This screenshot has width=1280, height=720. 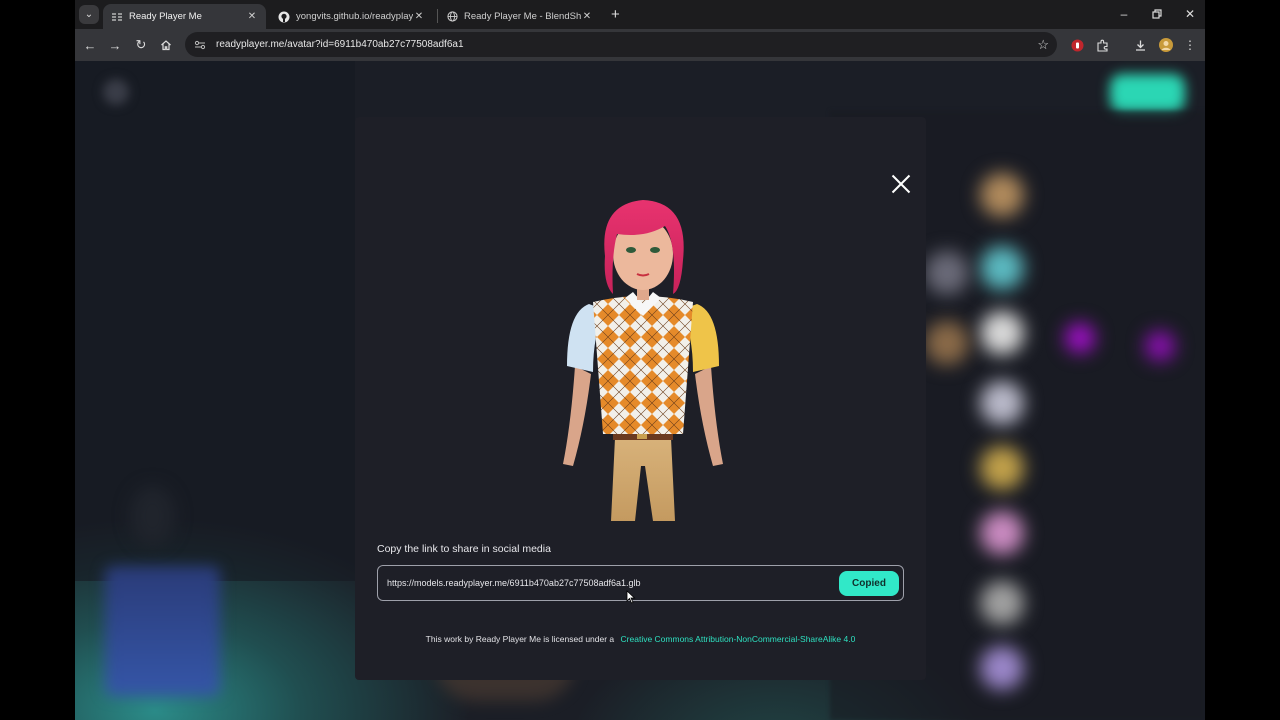 I want to click on tab-blendshape: Ready Player Me - BlendShape ✕, so click(x=519, y=16).